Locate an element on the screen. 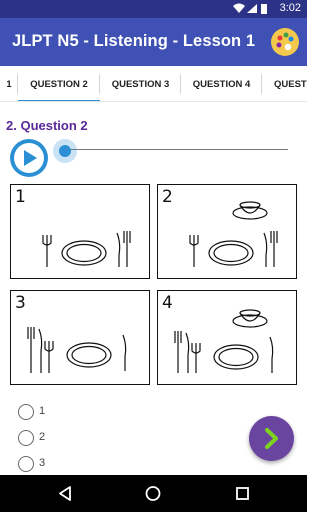 The width and height of the screenshot is (320, 517). seekbar-thumb is located at coordinates (65, 151).